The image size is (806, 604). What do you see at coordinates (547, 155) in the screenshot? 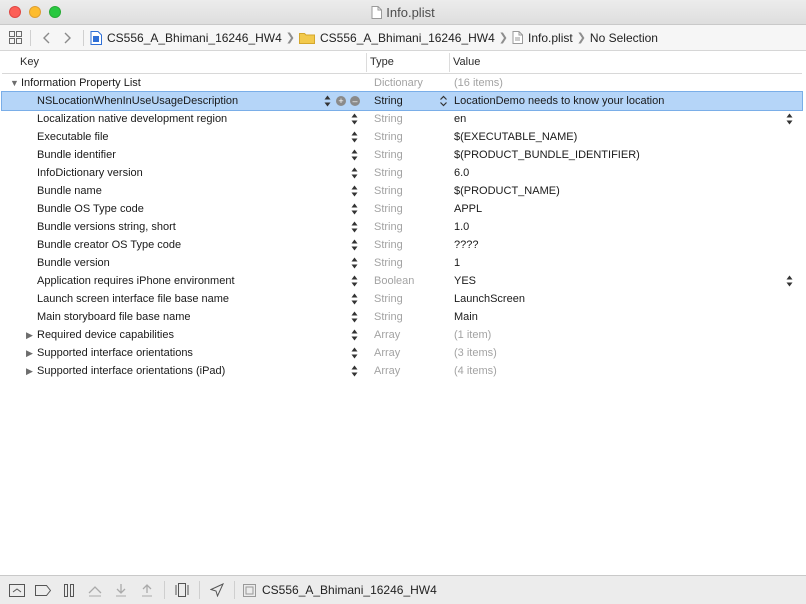
I see `row-value: $(PRODUCT_BUNDLE_IDENTIFIER)` at bounding box center [547, 155].